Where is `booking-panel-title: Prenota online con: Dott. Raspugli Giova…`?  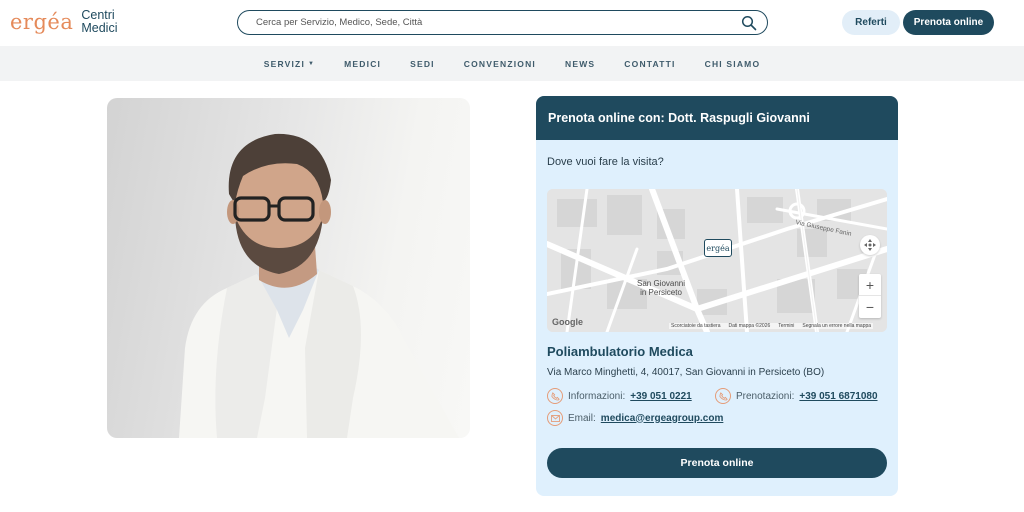
booking-panel-title: Prenota online con: Dott. Raspugli Giova… is located at coordinates (717, 118).